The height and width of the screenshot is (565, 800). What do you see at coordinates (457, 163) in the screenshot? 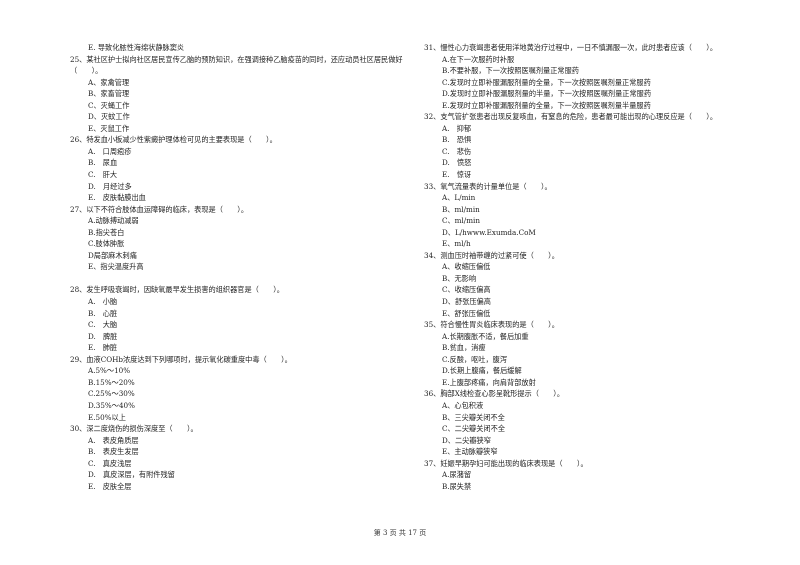
I see `answer-option: D. 愤怒` at bounding box center [457, 163].